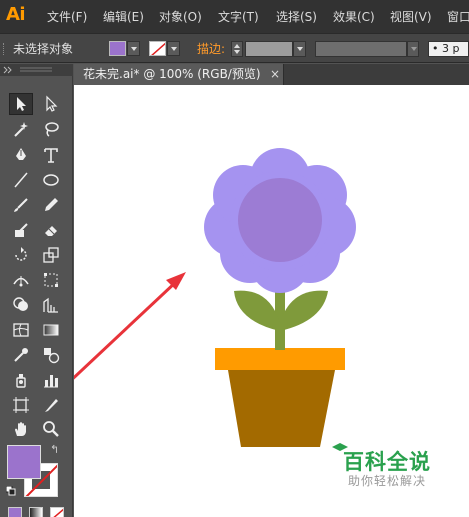  What do you see at coordinates (361, 49) in the screenshot?
I see `variable-width-profile` at bounding box center [361, 49].